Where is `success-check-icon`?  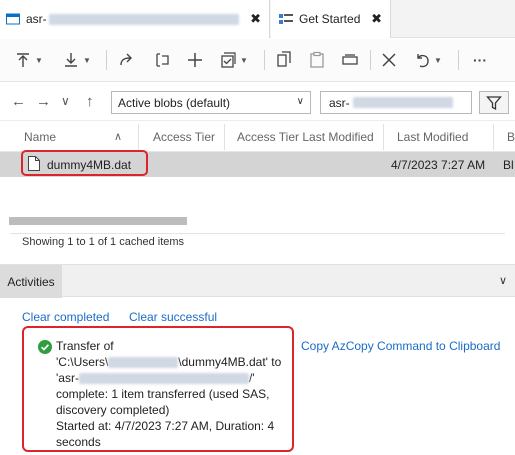
success-check-icon is located at coordinates (45, 347).